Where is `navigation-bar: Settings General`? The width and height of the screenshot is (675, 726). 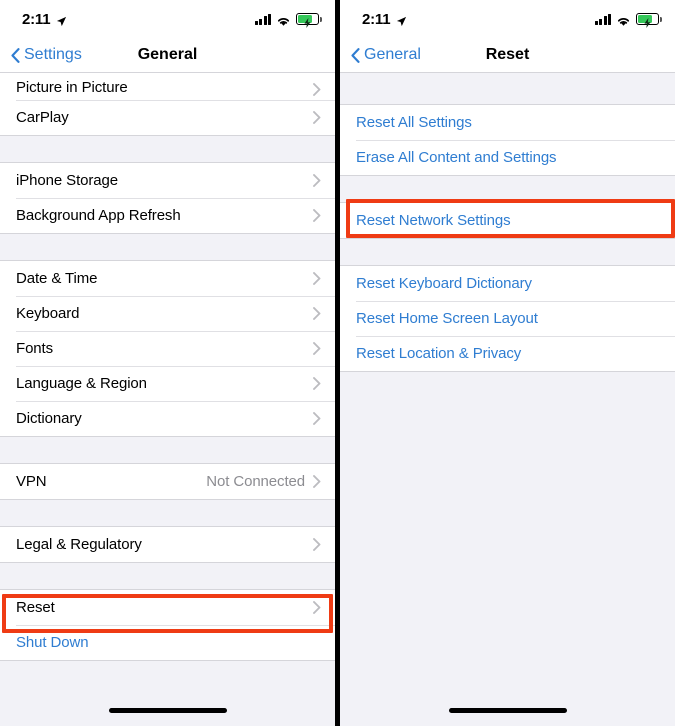 navigation-bar: Settings General is located at coordinates (167, 55).